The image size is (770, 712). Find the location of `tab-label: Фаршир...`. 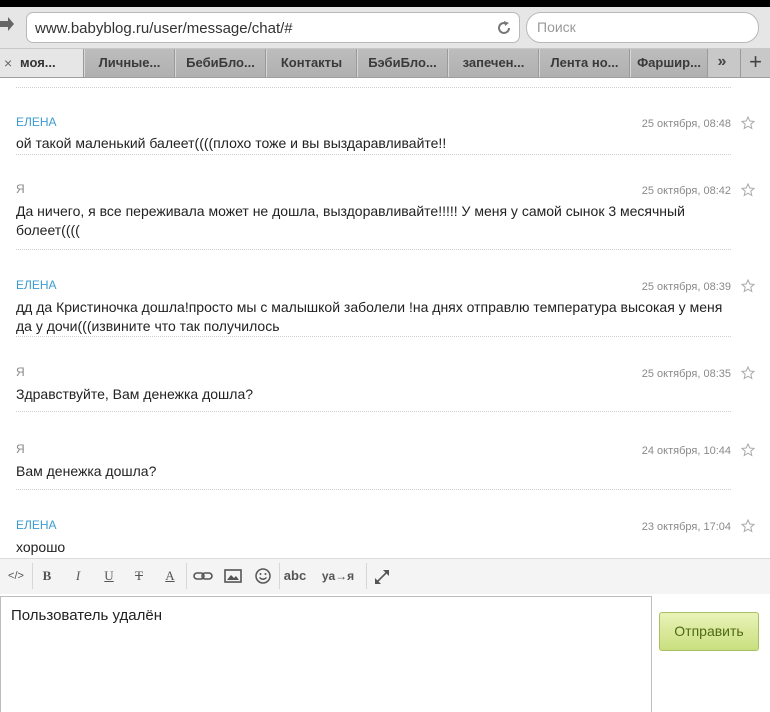

tab-label: Фаршир... is located at coordinates (669, 62).